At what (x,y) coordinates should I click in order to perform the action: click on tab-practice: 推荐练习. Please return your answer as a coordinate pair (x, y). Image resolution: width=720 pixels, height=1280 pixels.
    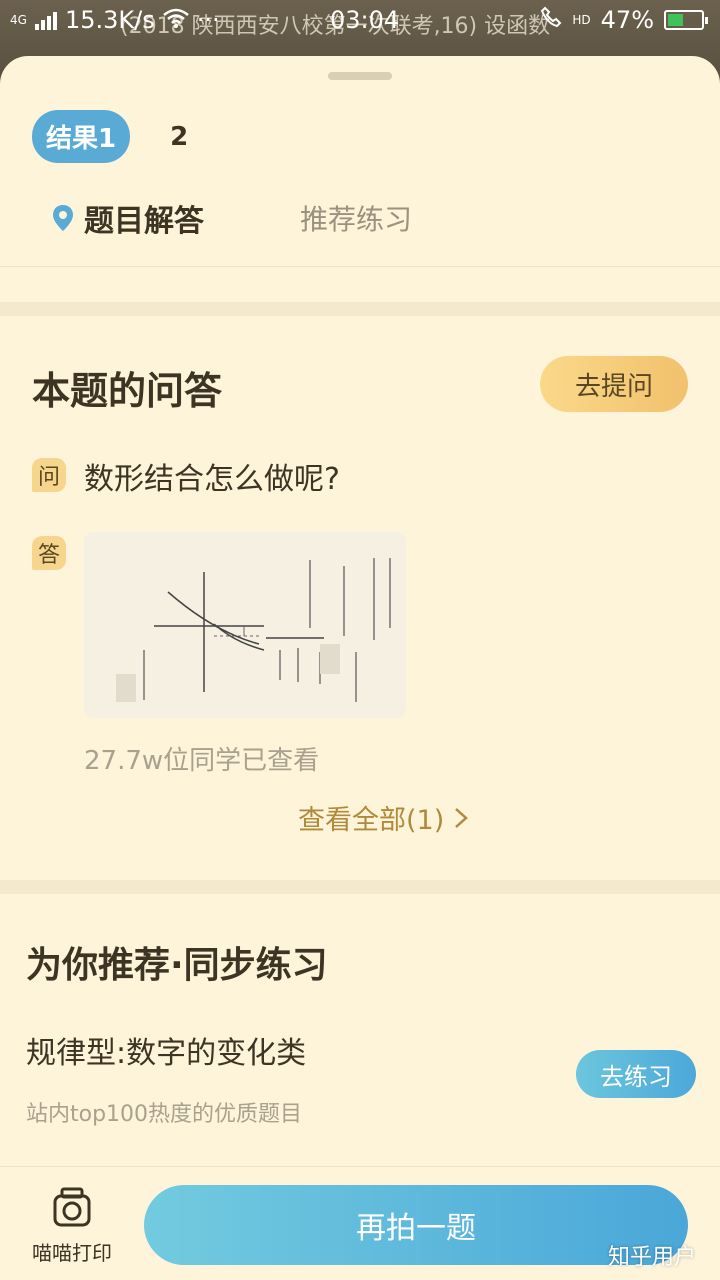
    Looking at the image, I should click on (356, 218).